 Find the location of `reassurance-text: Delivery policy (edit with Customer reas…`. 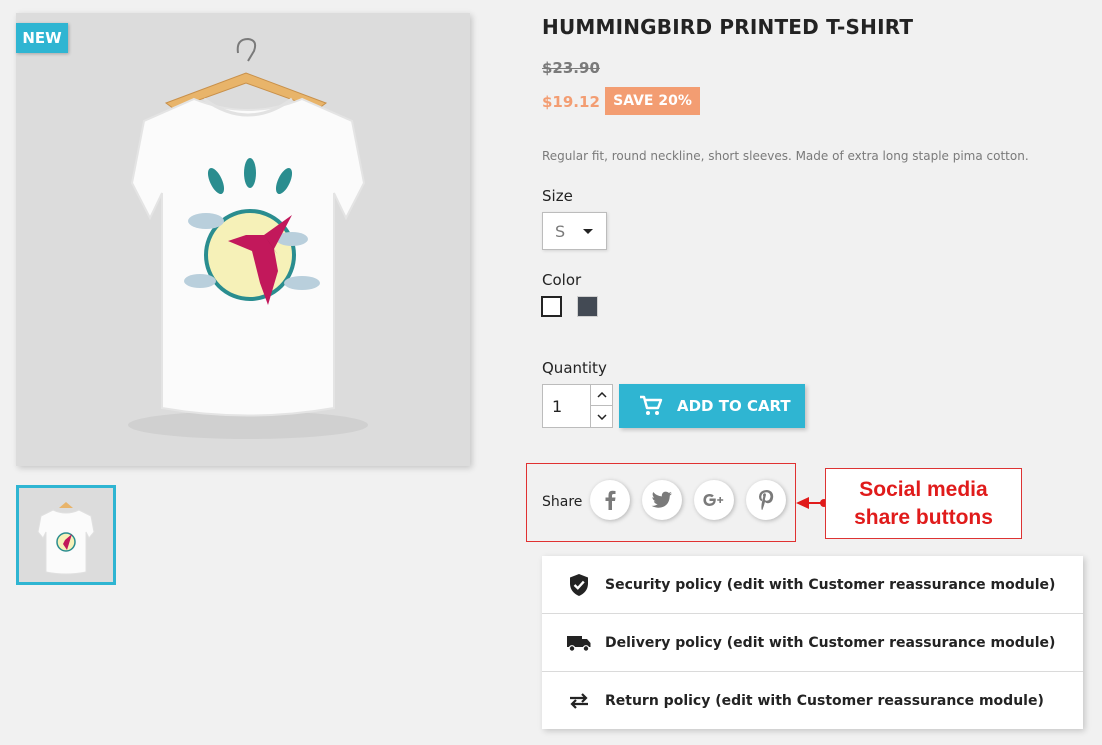

reassurance-text: Delivery policy (edit with Customer reas… is located at coordinates (830, 642).